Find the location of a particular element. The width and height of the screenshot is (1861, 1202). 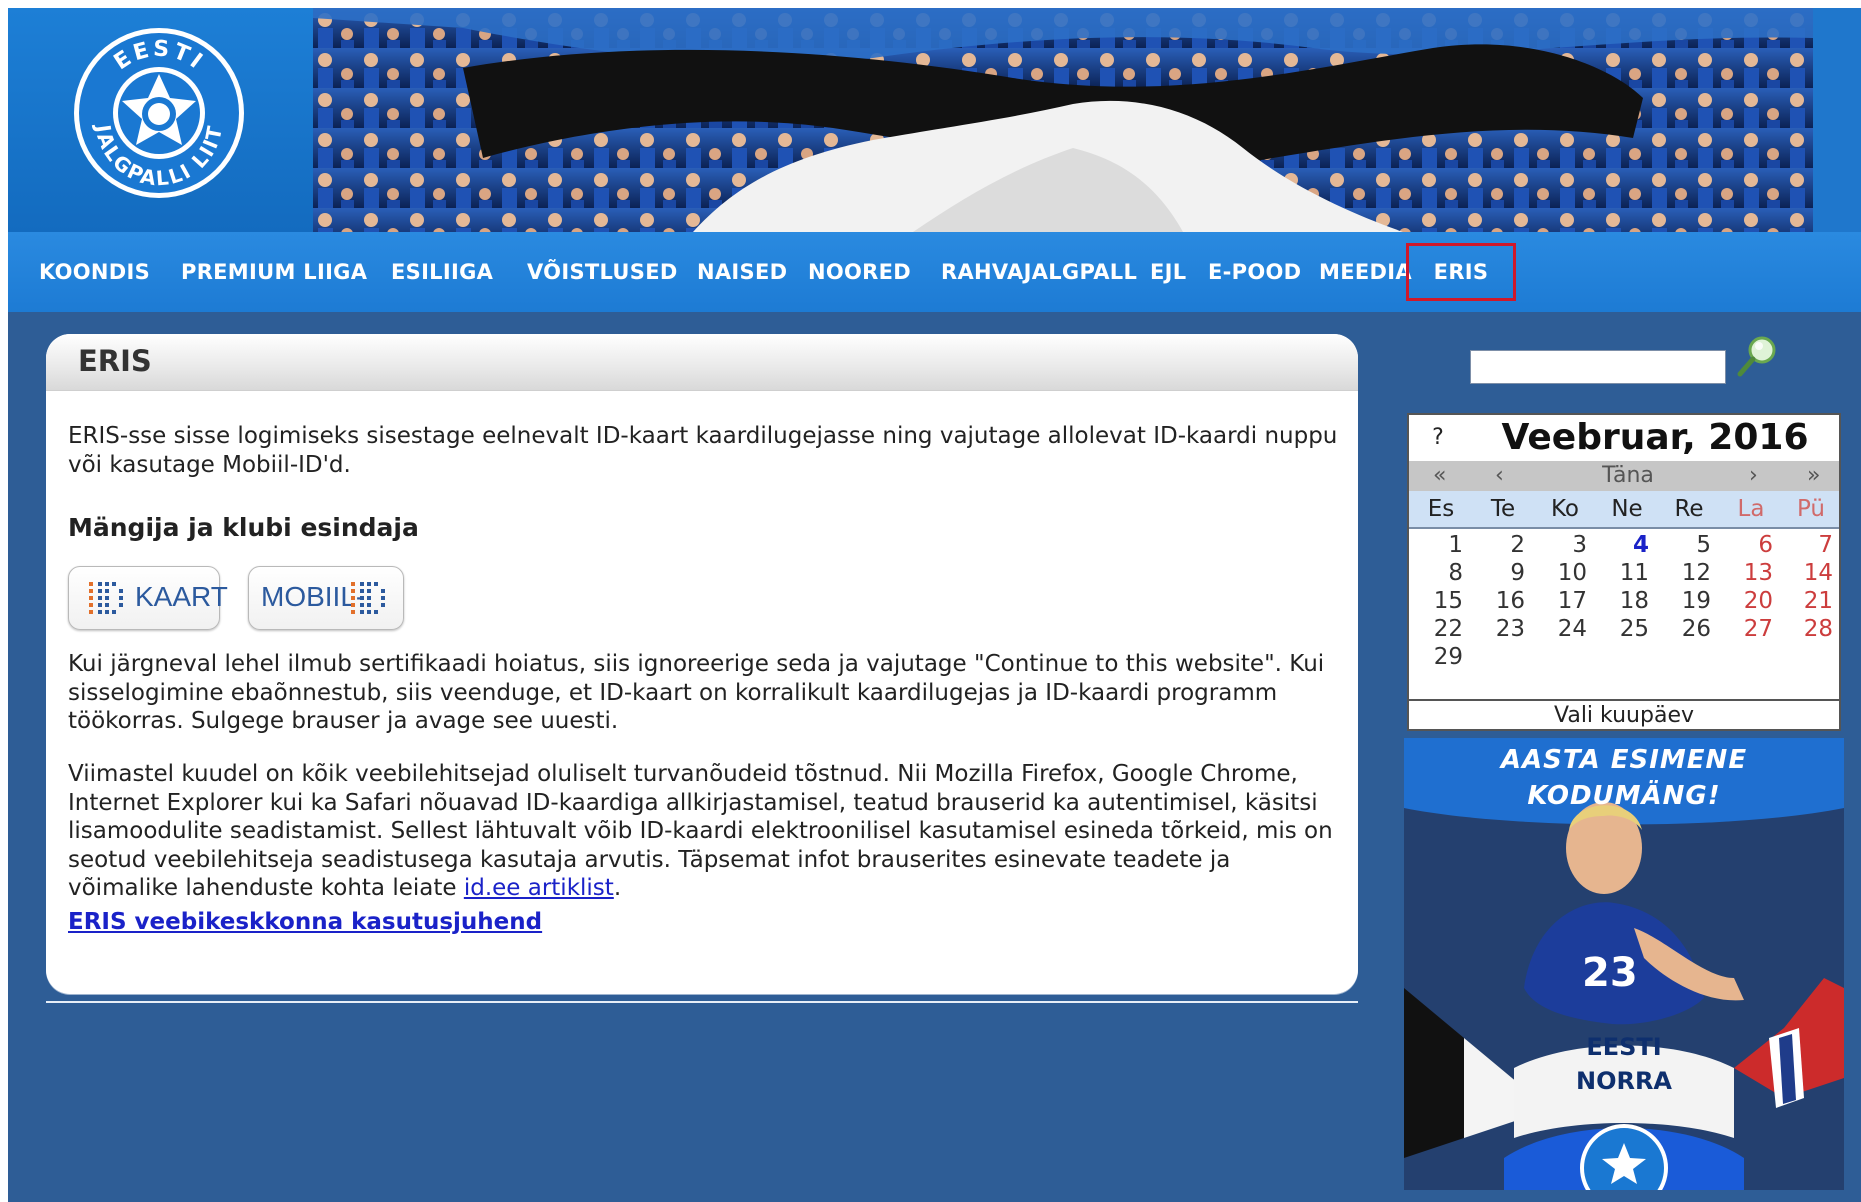

nav-item-koondis: KOONDIS is located at coordinates (94, 272).